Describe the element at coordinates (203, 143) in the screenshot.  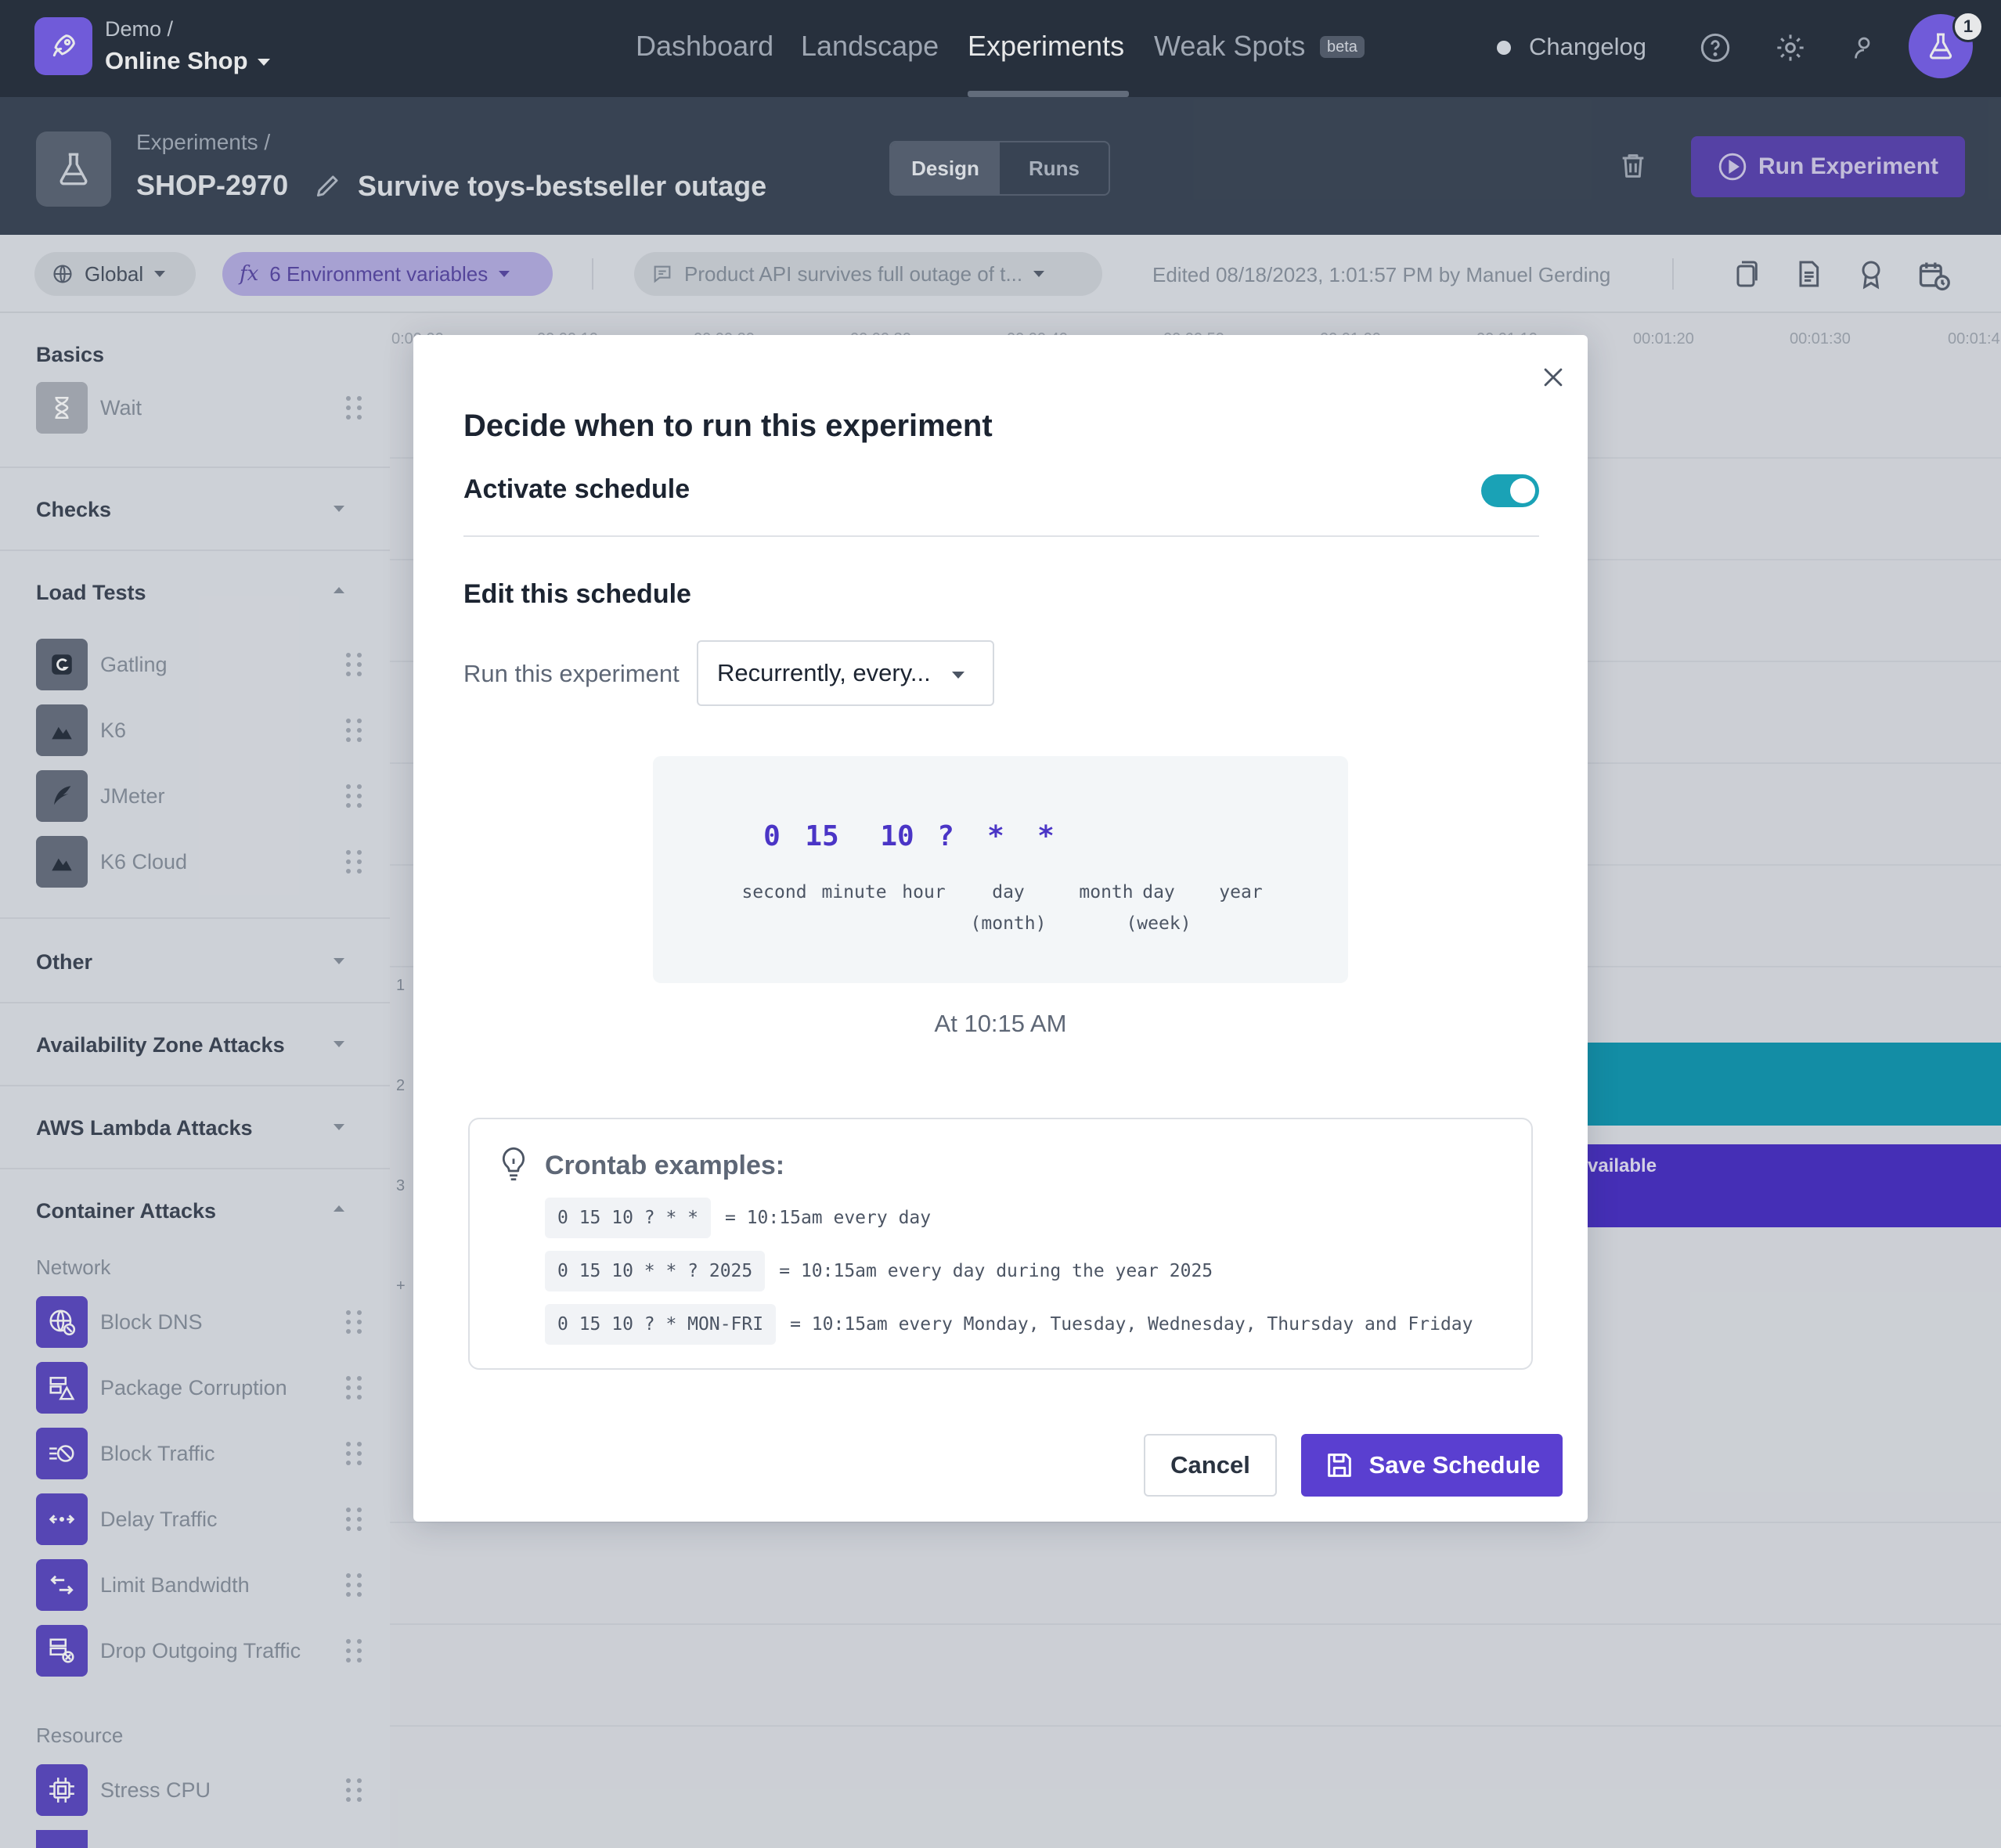
I see `breadcrumb: Experiments /` at that location.